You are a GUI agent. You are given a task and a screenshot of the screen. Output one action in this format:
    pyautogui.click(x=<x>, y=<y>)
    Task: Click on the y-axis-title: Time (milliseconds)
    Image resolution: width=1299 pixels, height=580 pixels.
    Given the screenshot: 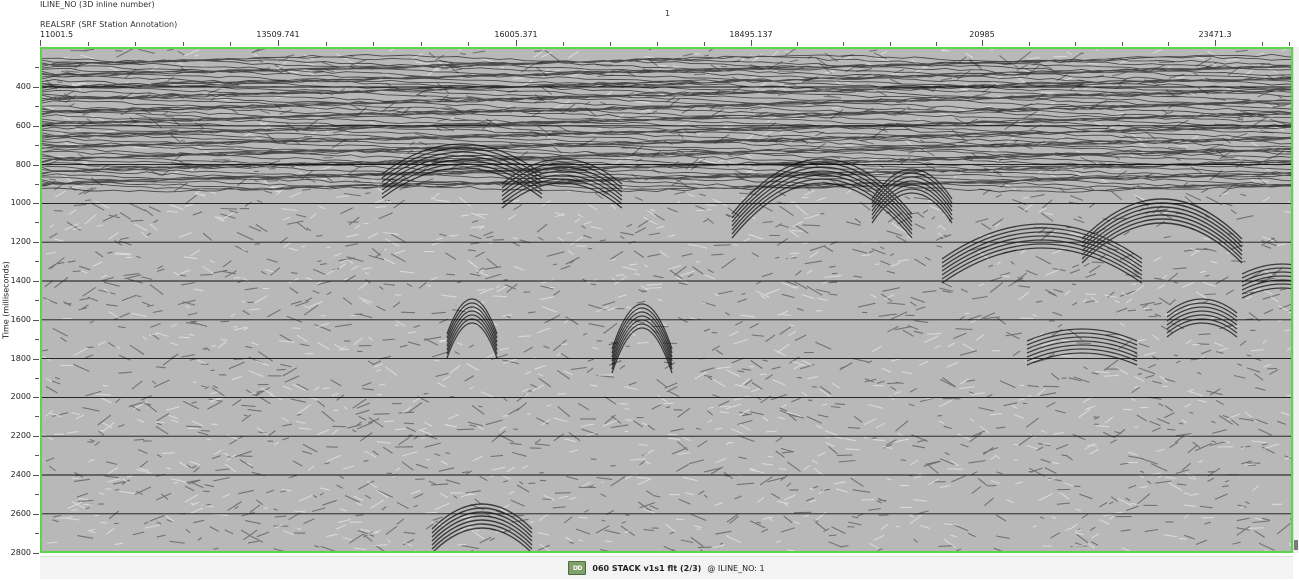 What is the action you would take?
    pyautogui.click(x=6, y=300)
    